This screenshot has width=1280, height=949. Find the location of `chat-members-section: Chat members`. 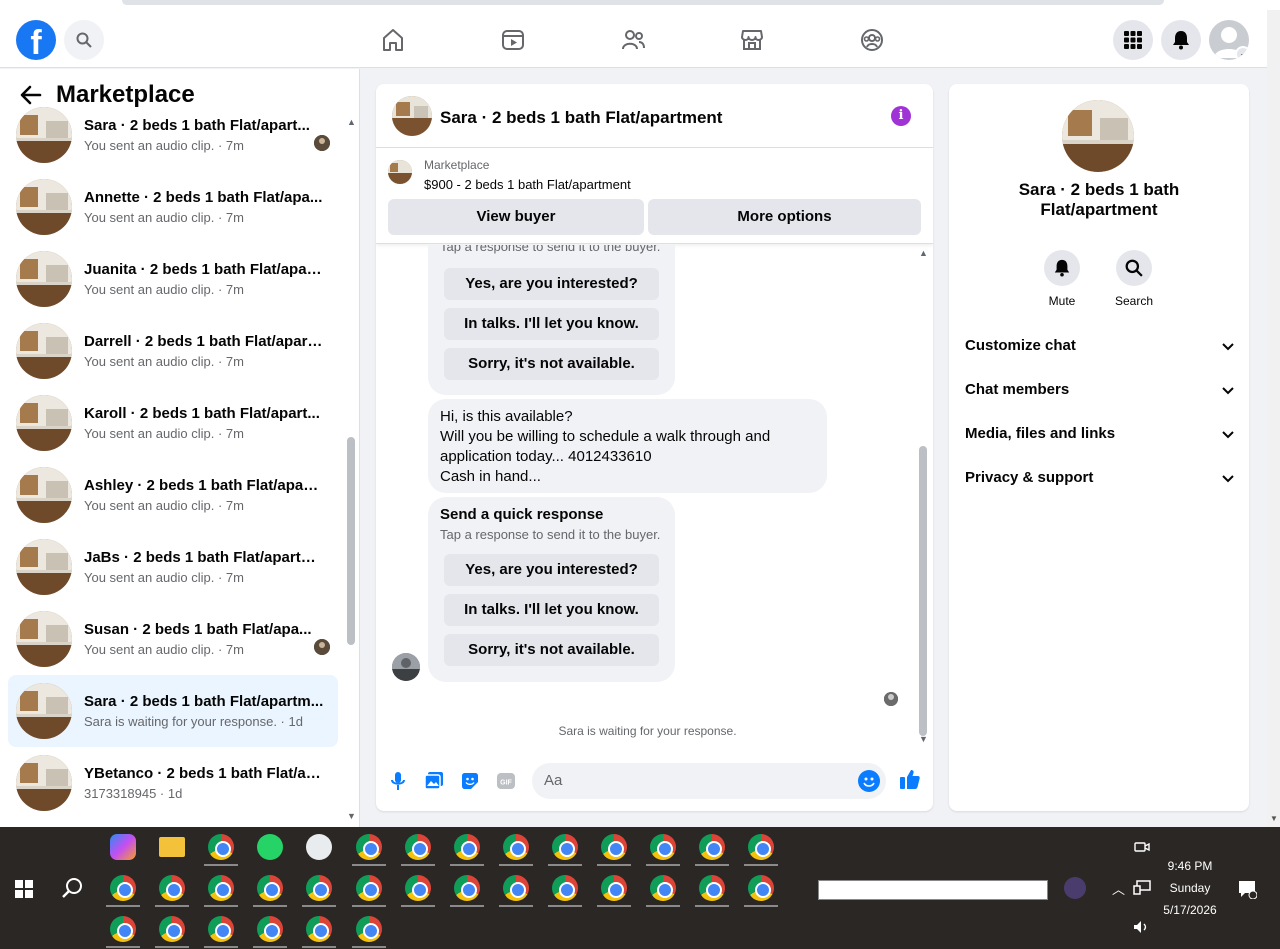

chat-members-section: Chat members is located at coordinates (1100, 393).